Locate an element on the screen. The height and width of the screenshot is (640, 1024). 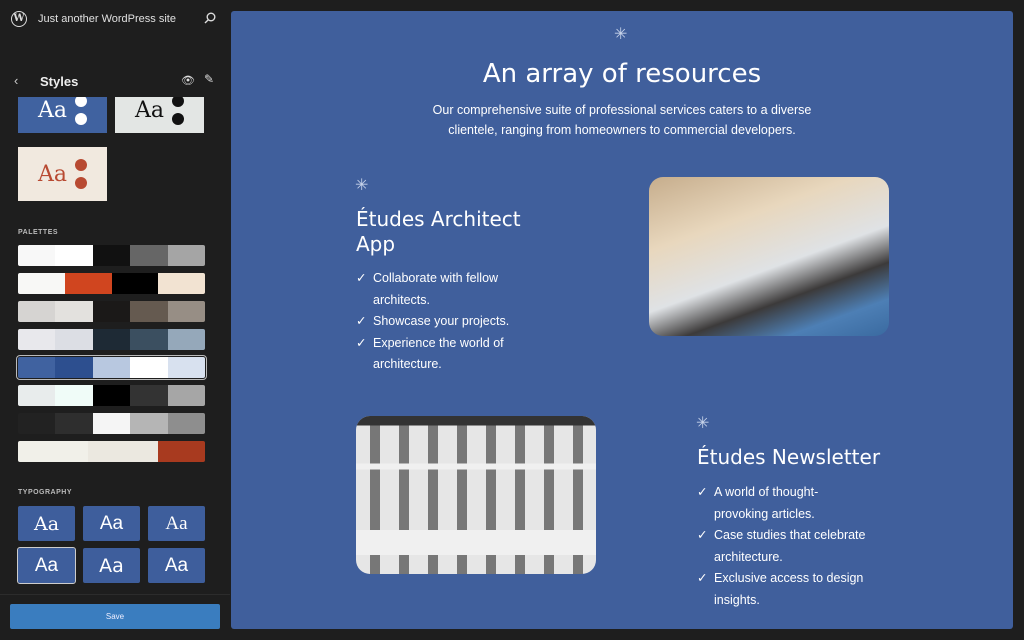
search-icon is located at coordinates (210, 18).